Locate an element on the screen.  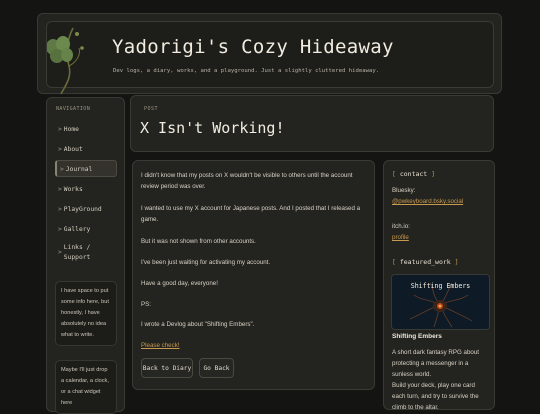
nav-item-label: Works is located at coordinates (73, 189).